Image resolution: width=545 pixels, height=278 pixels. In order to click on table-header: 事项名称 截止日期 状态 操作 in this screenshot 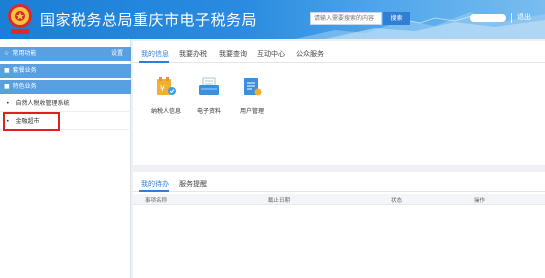, I will do `click(339, 199)`.